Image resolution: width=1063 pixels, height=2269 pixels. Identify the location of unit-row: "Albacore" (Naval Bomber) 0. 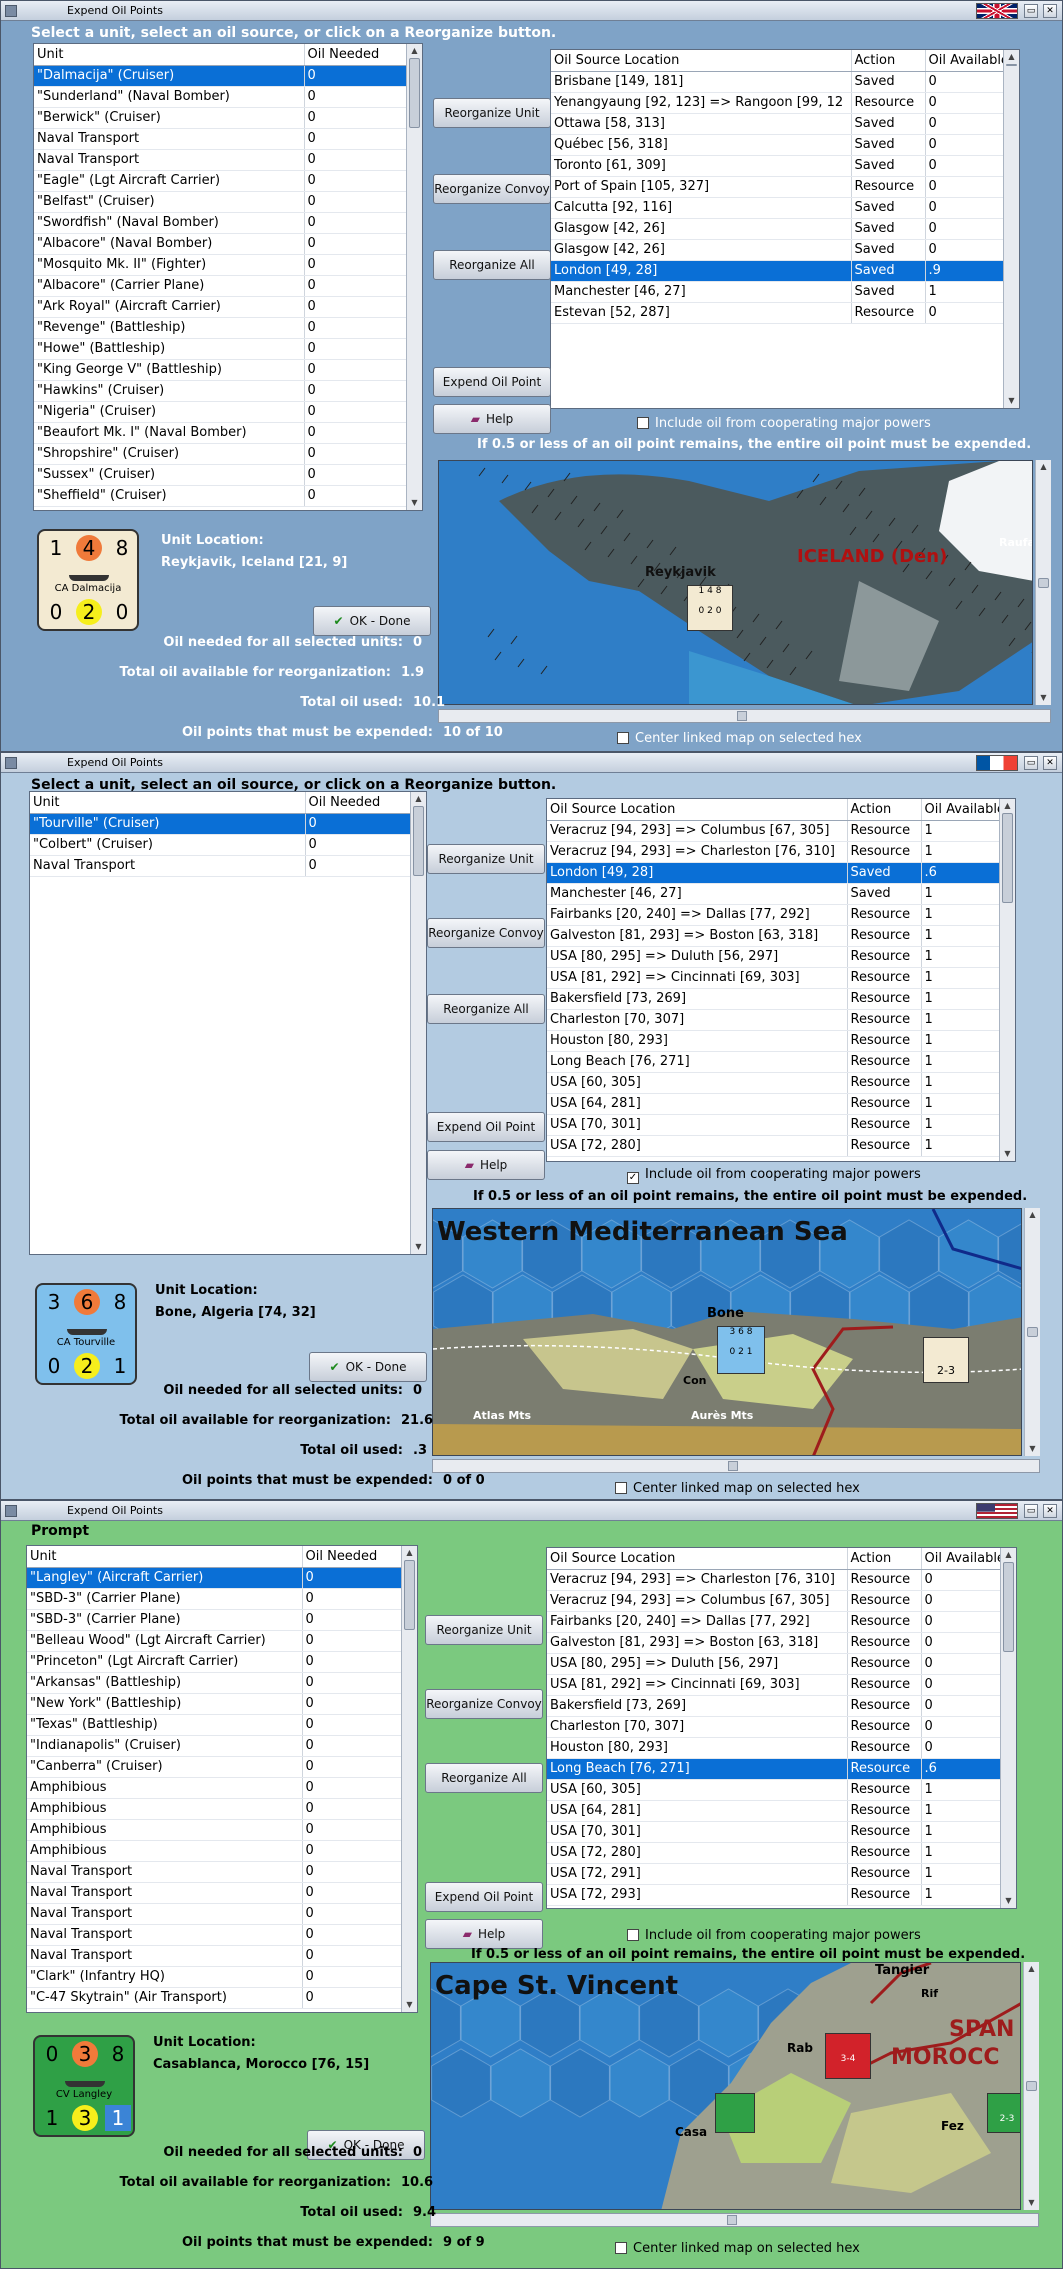
(228, 244).